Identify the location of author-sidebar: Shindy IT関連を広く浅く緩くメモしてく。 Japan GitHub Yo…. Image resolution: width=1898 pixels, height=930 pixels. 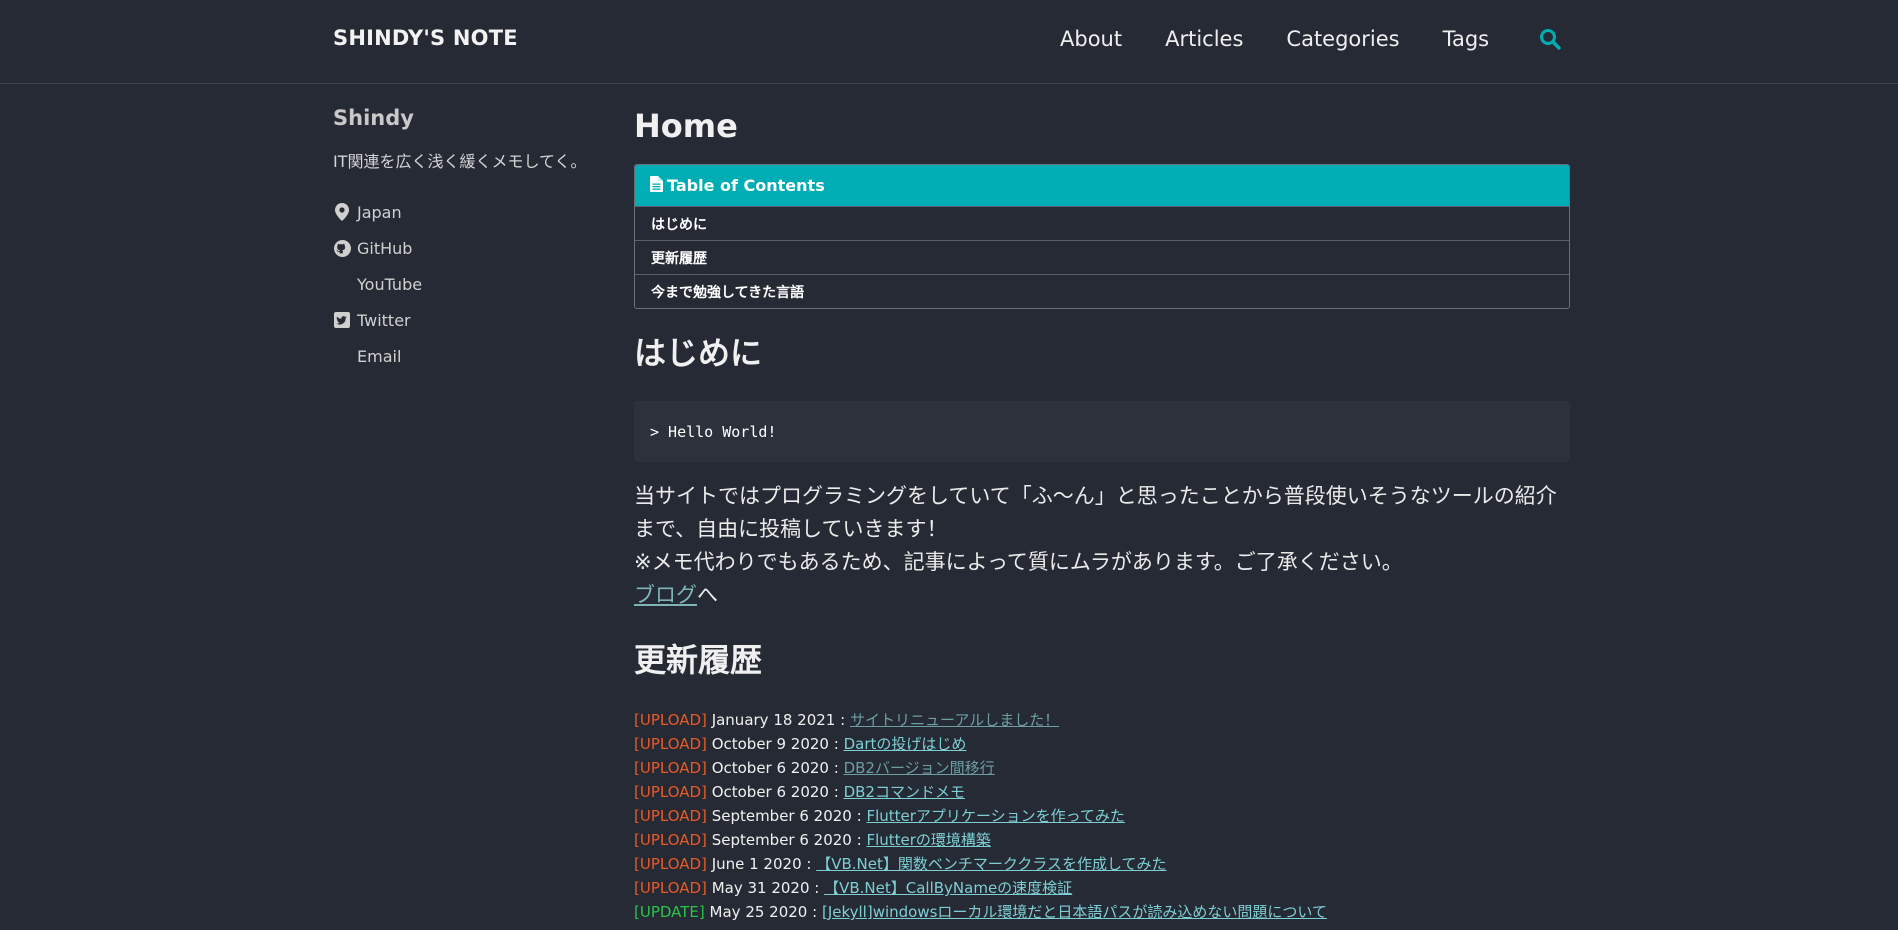
(468, 240).